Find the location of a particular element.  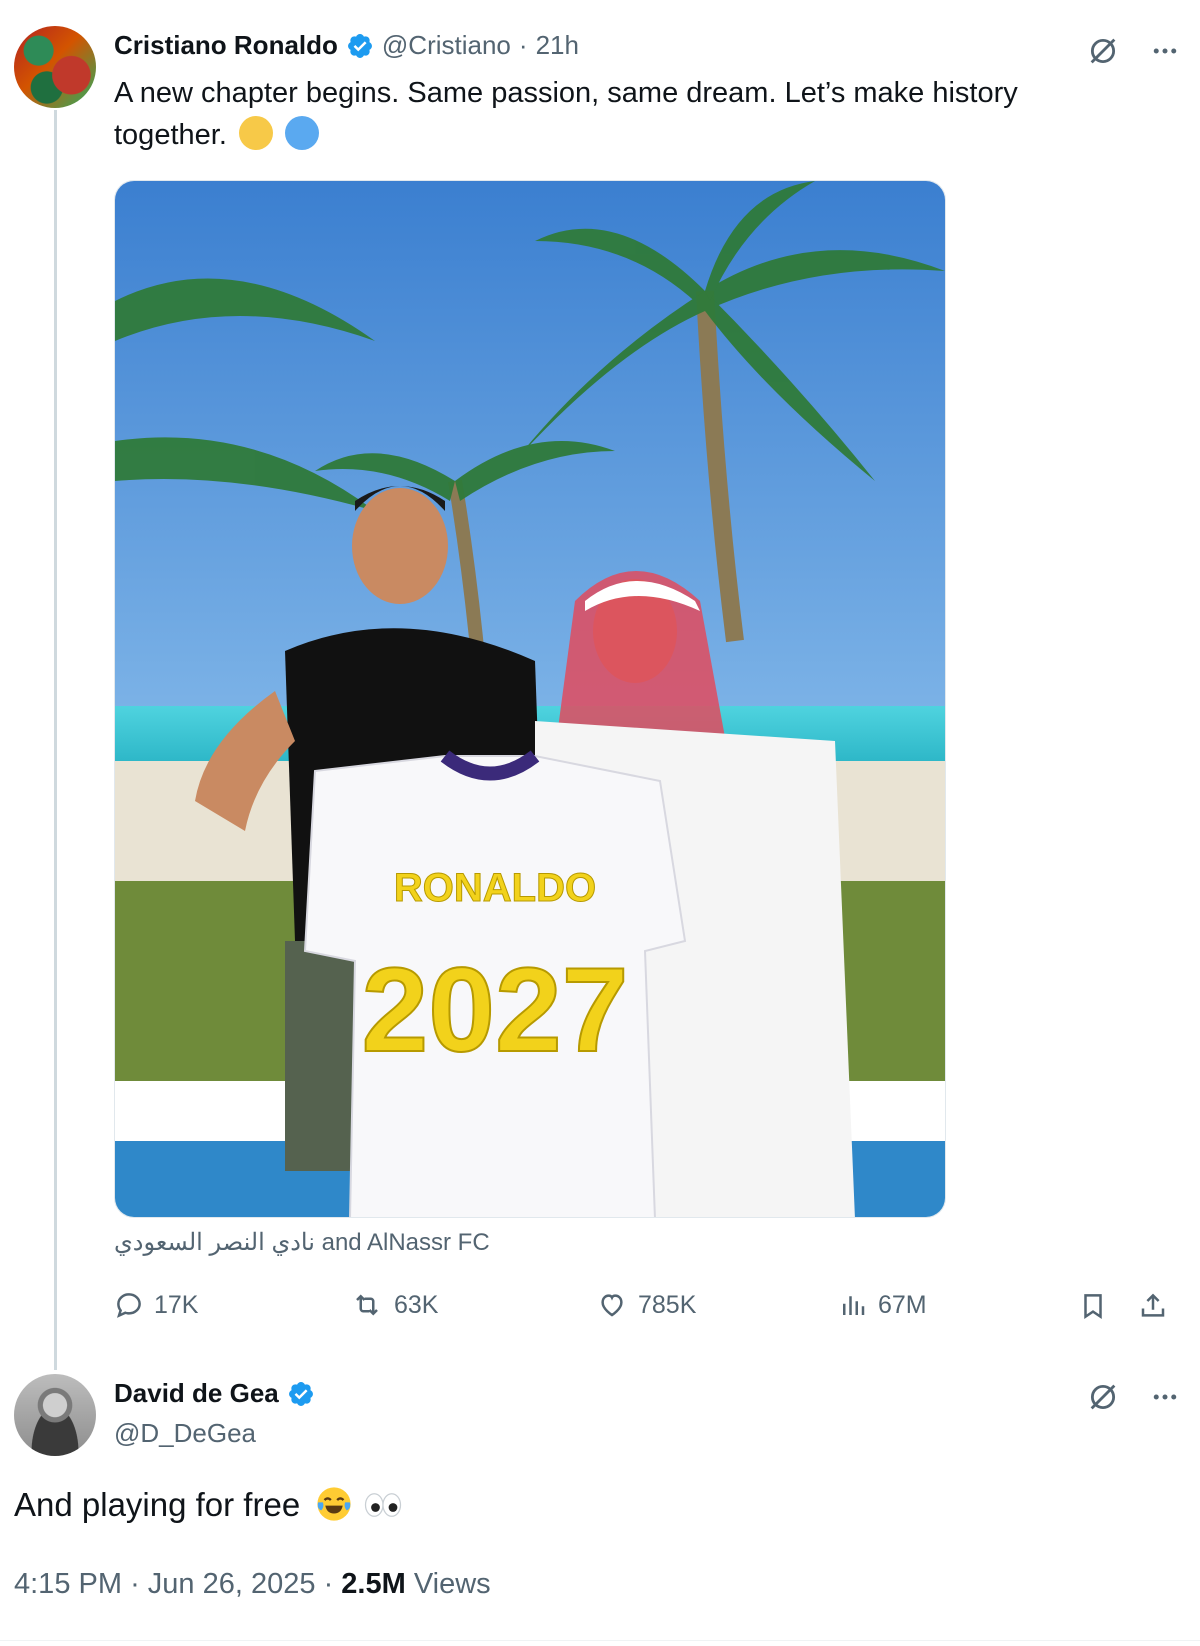

reply-author-handle: @D_DeGea is located at coordinates (185, 1433).